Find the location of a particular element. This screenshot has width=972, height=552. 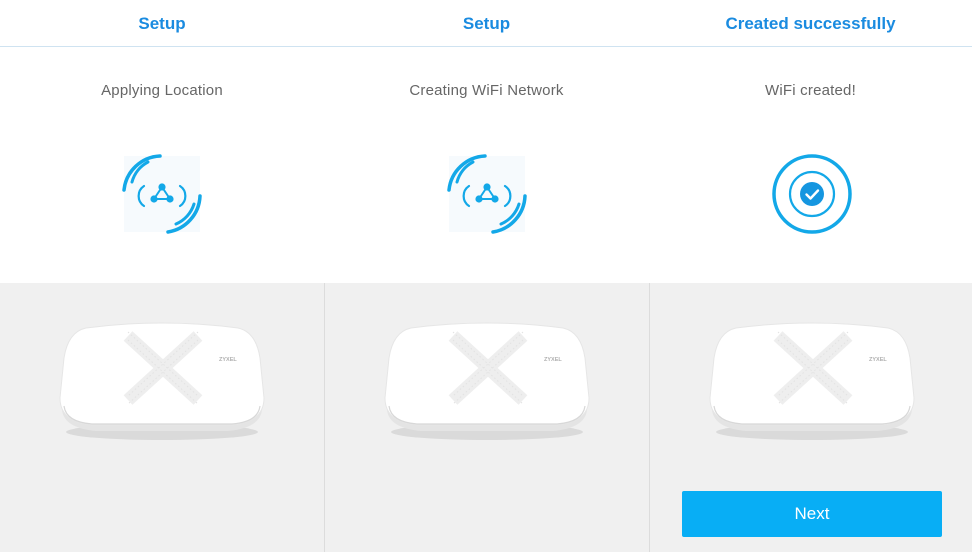

status-wifi-created: WiFi created! is located at coordinates (810, 90).